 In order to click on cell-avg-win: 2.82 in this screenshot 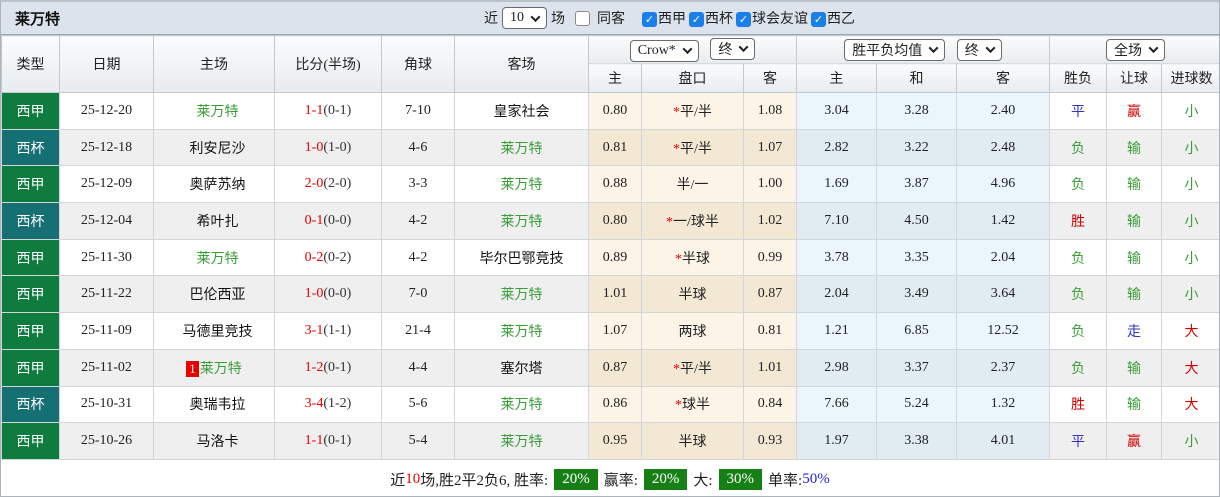, I will do `click(837, 147)`.